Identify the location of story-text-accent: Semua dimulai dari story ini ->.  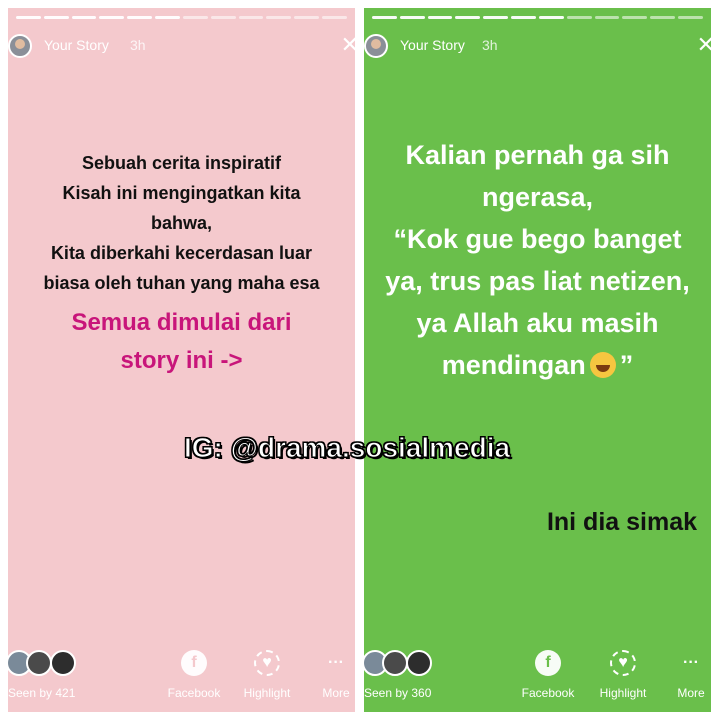
(181, 342).